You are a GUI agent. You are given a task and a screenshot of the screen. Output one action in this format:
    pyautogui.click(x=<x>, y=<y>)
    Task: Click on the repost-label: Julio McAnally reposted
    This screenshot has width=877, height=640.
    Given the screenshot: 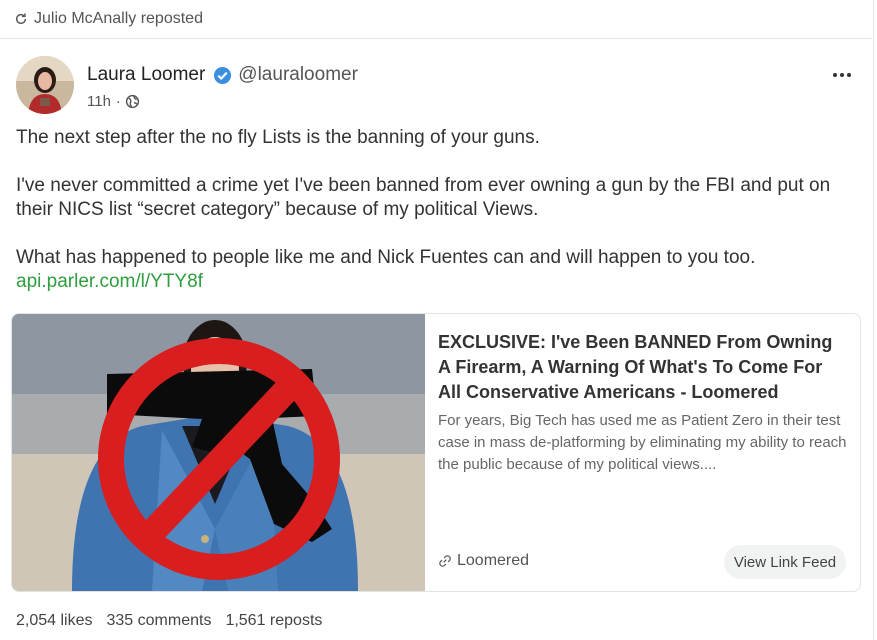 What is the action you would take?
    pyautogui.click(x=118, y=18)
    